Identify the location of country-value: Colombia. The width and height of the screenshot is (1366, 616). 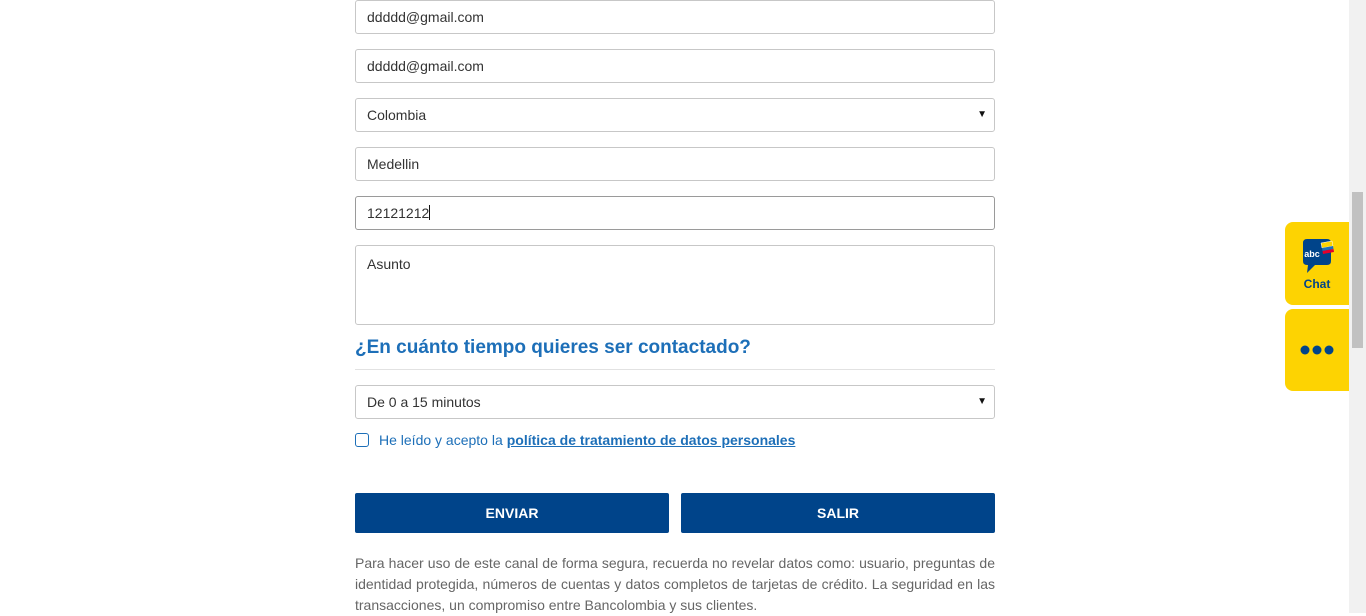
(397, 115).